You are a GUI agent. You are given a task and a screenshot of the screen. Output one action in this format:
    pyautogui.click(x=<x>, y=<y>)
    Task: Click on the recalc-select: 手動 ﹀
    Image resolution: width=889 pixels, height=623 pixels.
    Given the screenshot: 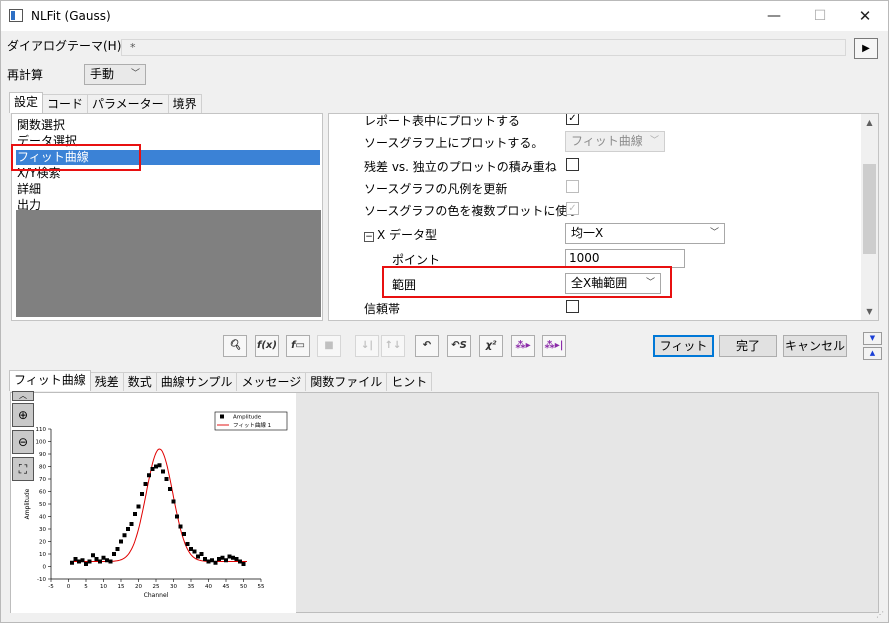 What is the action you would take?
    pyautogui.click(x=115, y=74)
    